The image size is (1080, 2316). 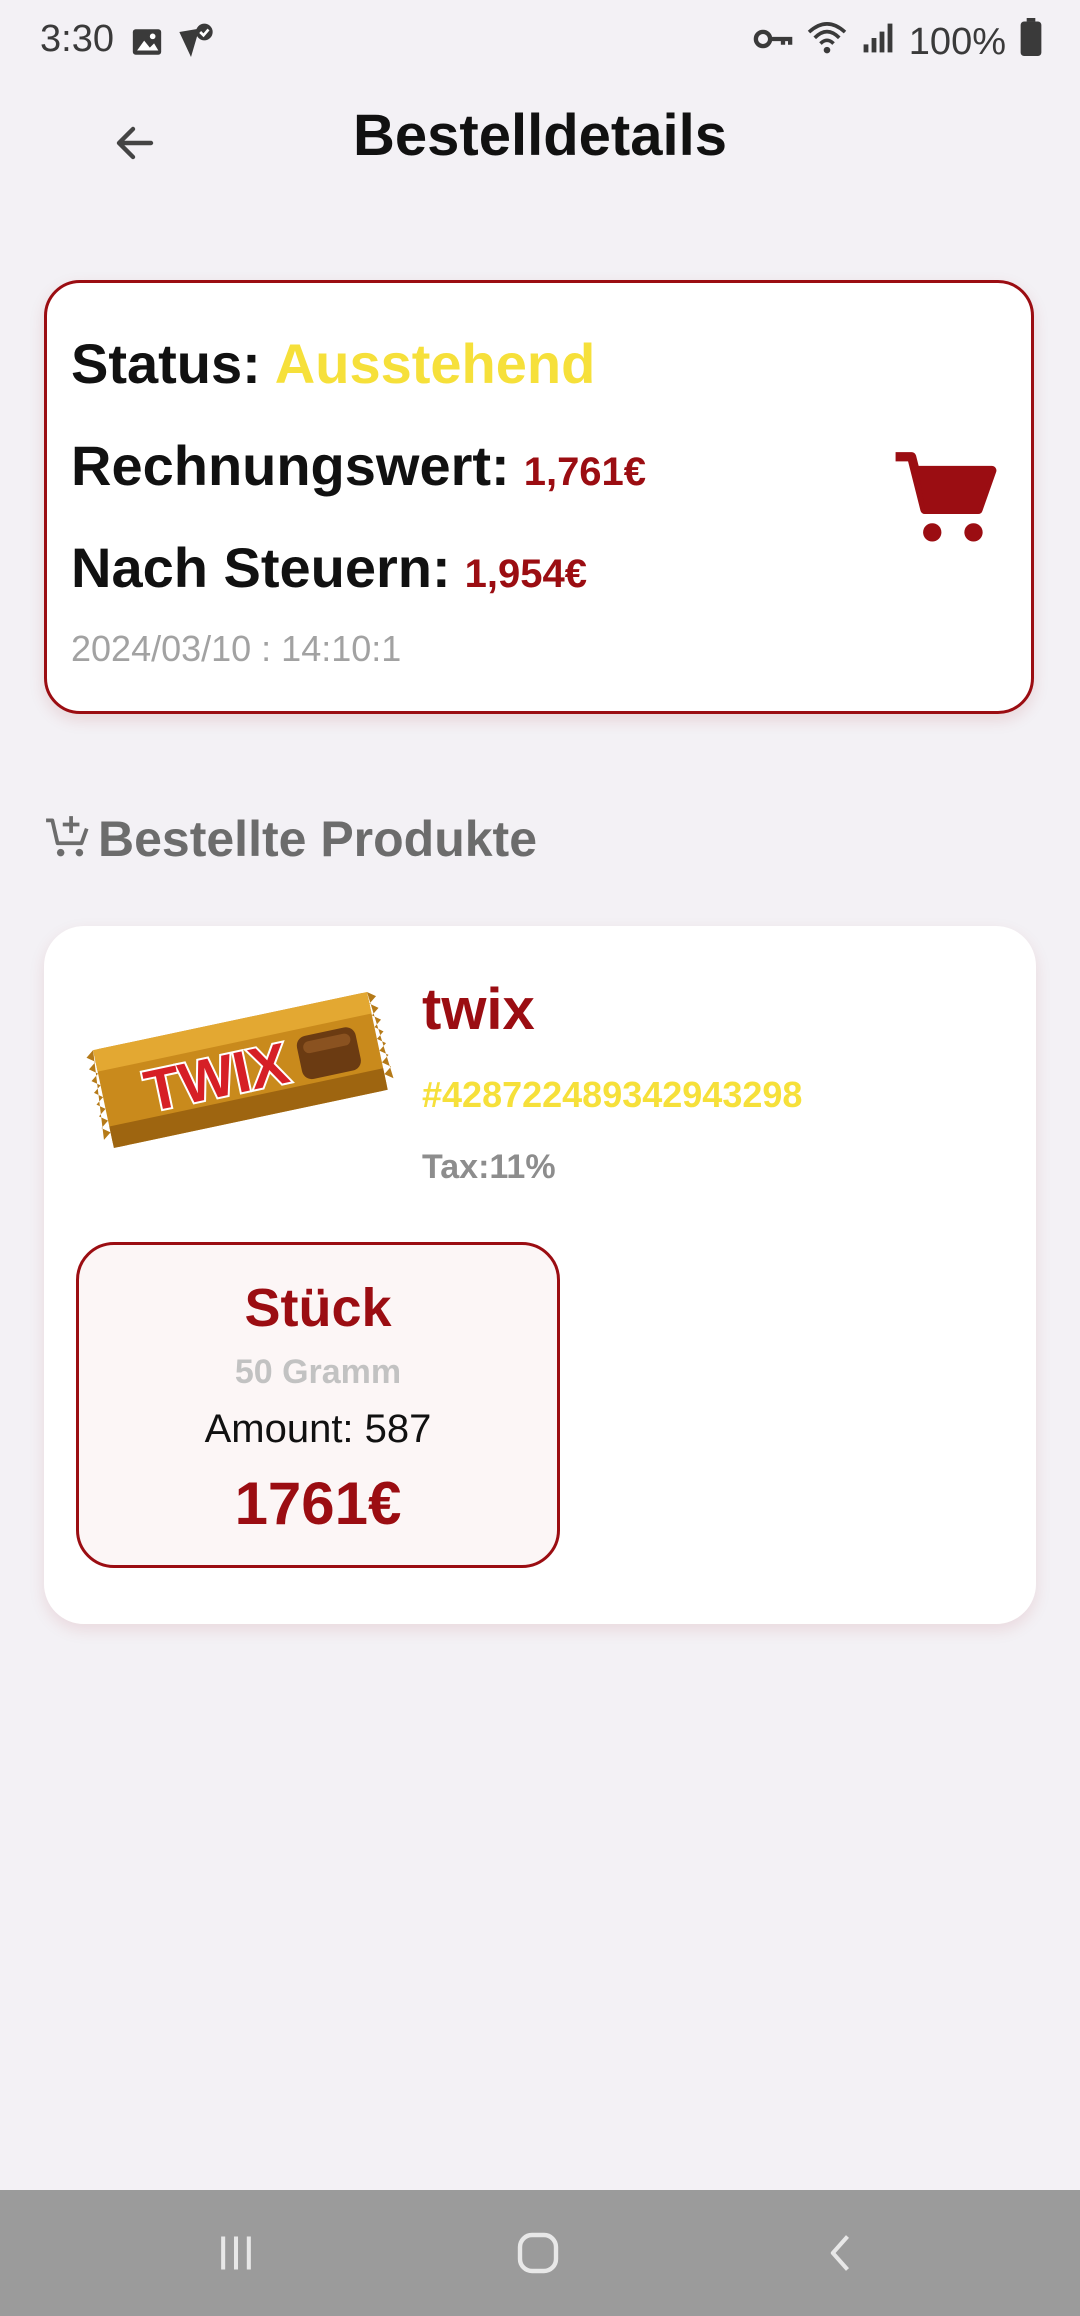 I want to click on status-bar: 3:30 100%, so click(x=540, y=40).